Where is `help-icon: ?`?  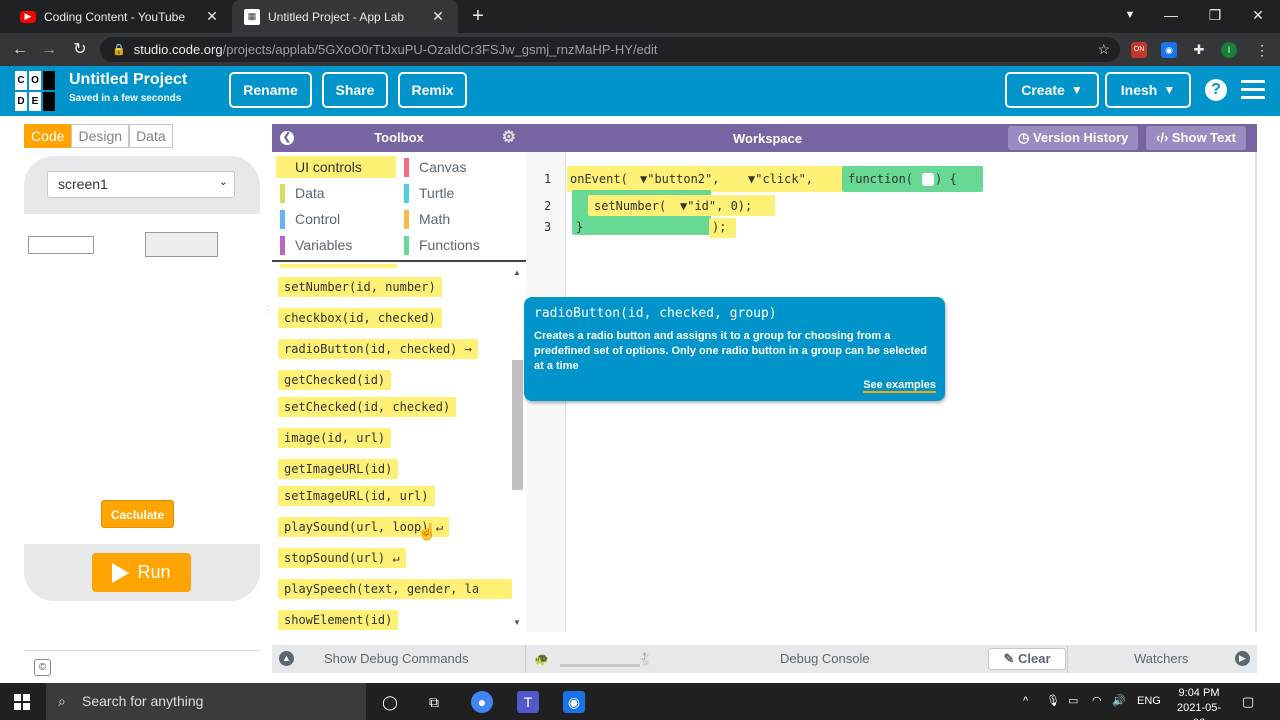
help-icon: ? is located at coordinates (1216, 90).